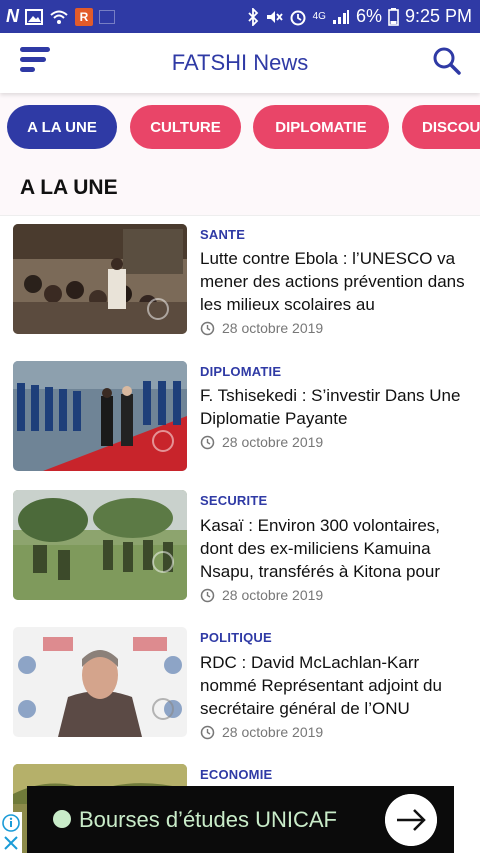 This screenshot has height=853, width=480. Describe the element at coordinates (236, 637) in the screenshot. I see `article-category: POLITIQUE` at that location.